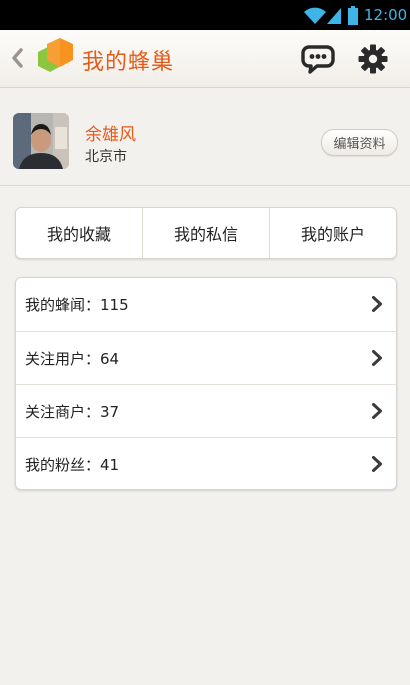 The image size is (410, 685). Describe the element at coordinates (205, 59) in the screenshot. I see `action-bar: 我的蜂巢` at that location.